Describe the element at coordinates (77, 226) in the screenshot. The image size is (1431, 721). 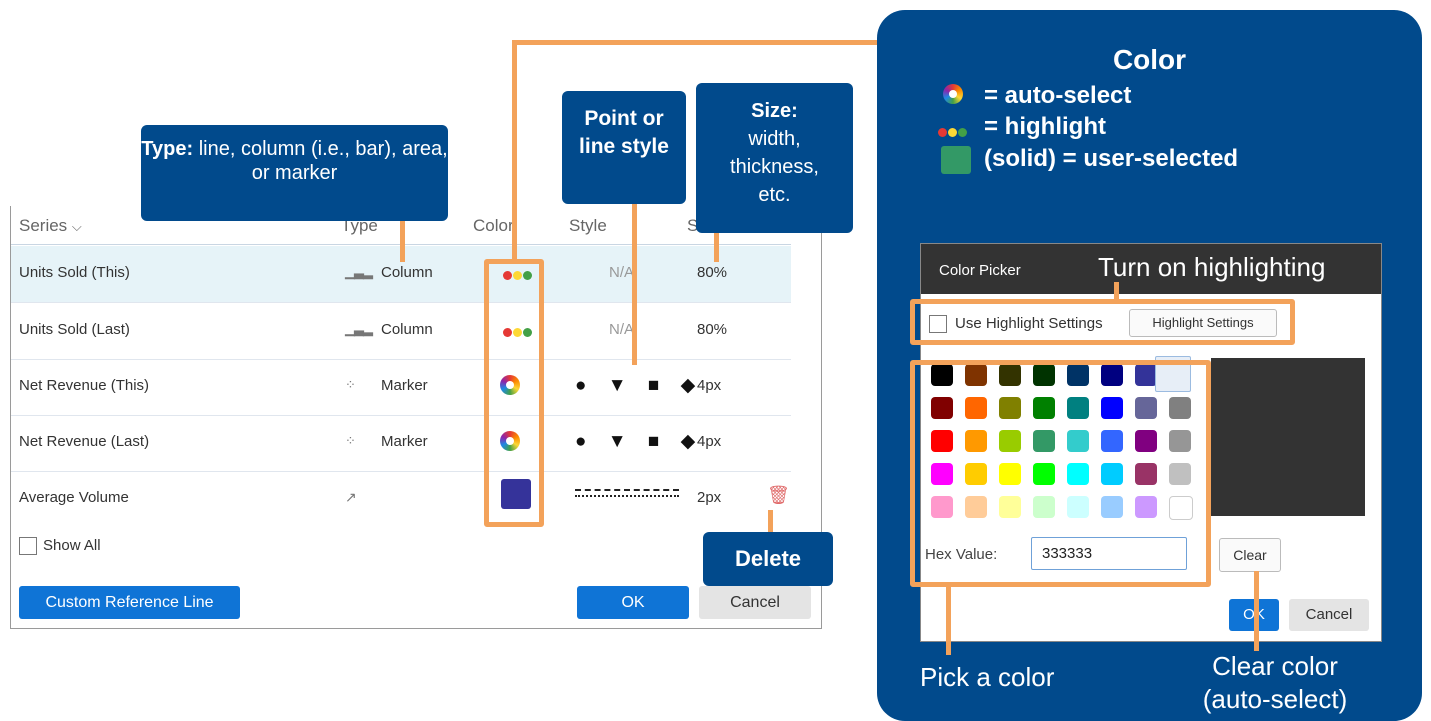
I see `chevron-down-icon: ⌵` at that location.